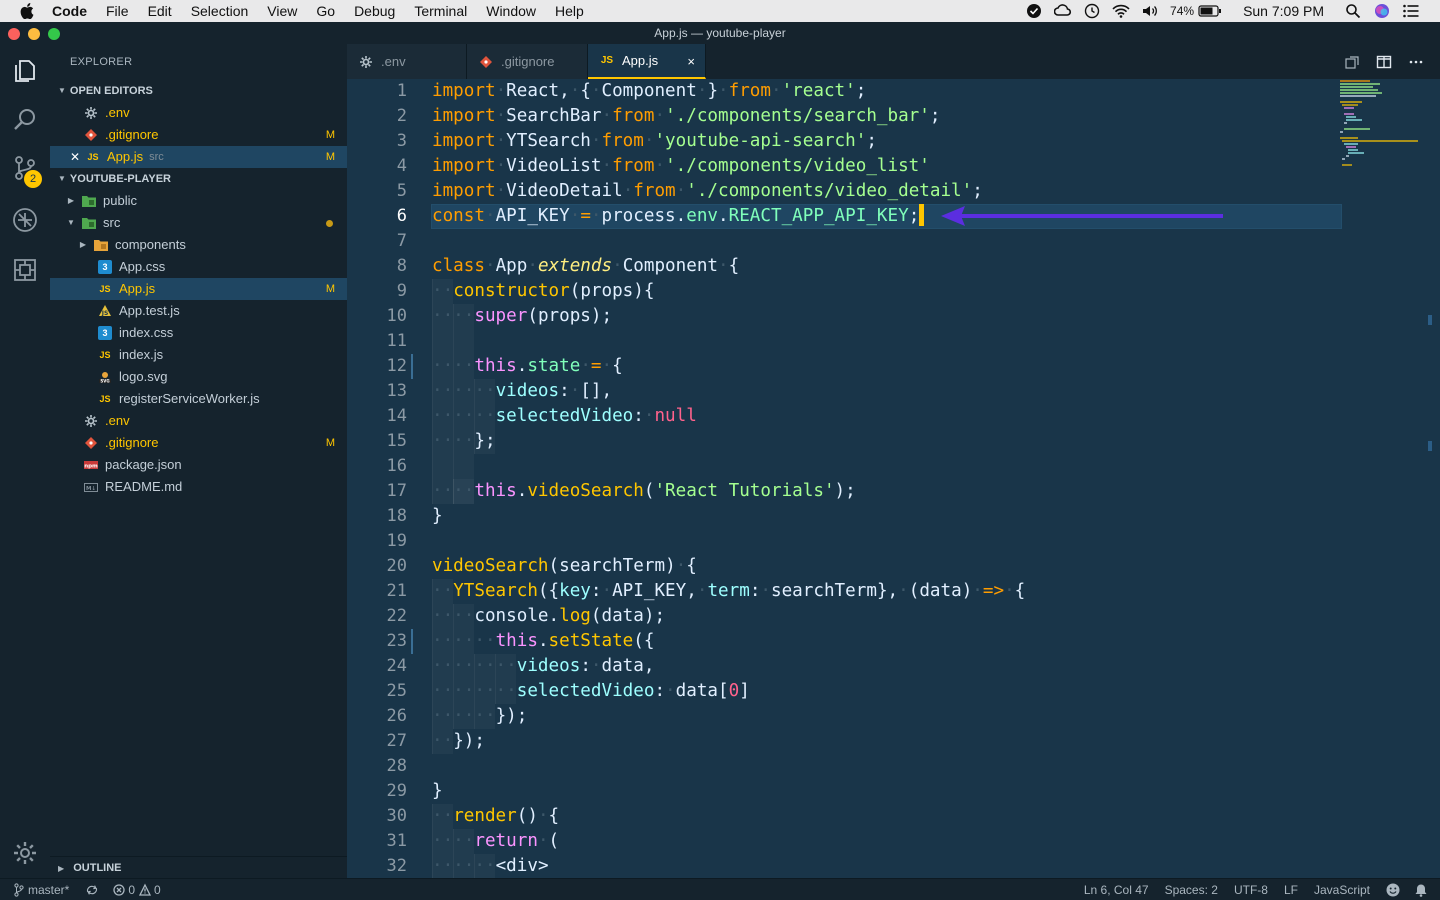 This screenshot has height=900, width=1440. What do you see at coordinates (198, 867) in the screenshot?
I see `outline-section-header: ▶ OUTLINE` at bounding box center [198, 867].